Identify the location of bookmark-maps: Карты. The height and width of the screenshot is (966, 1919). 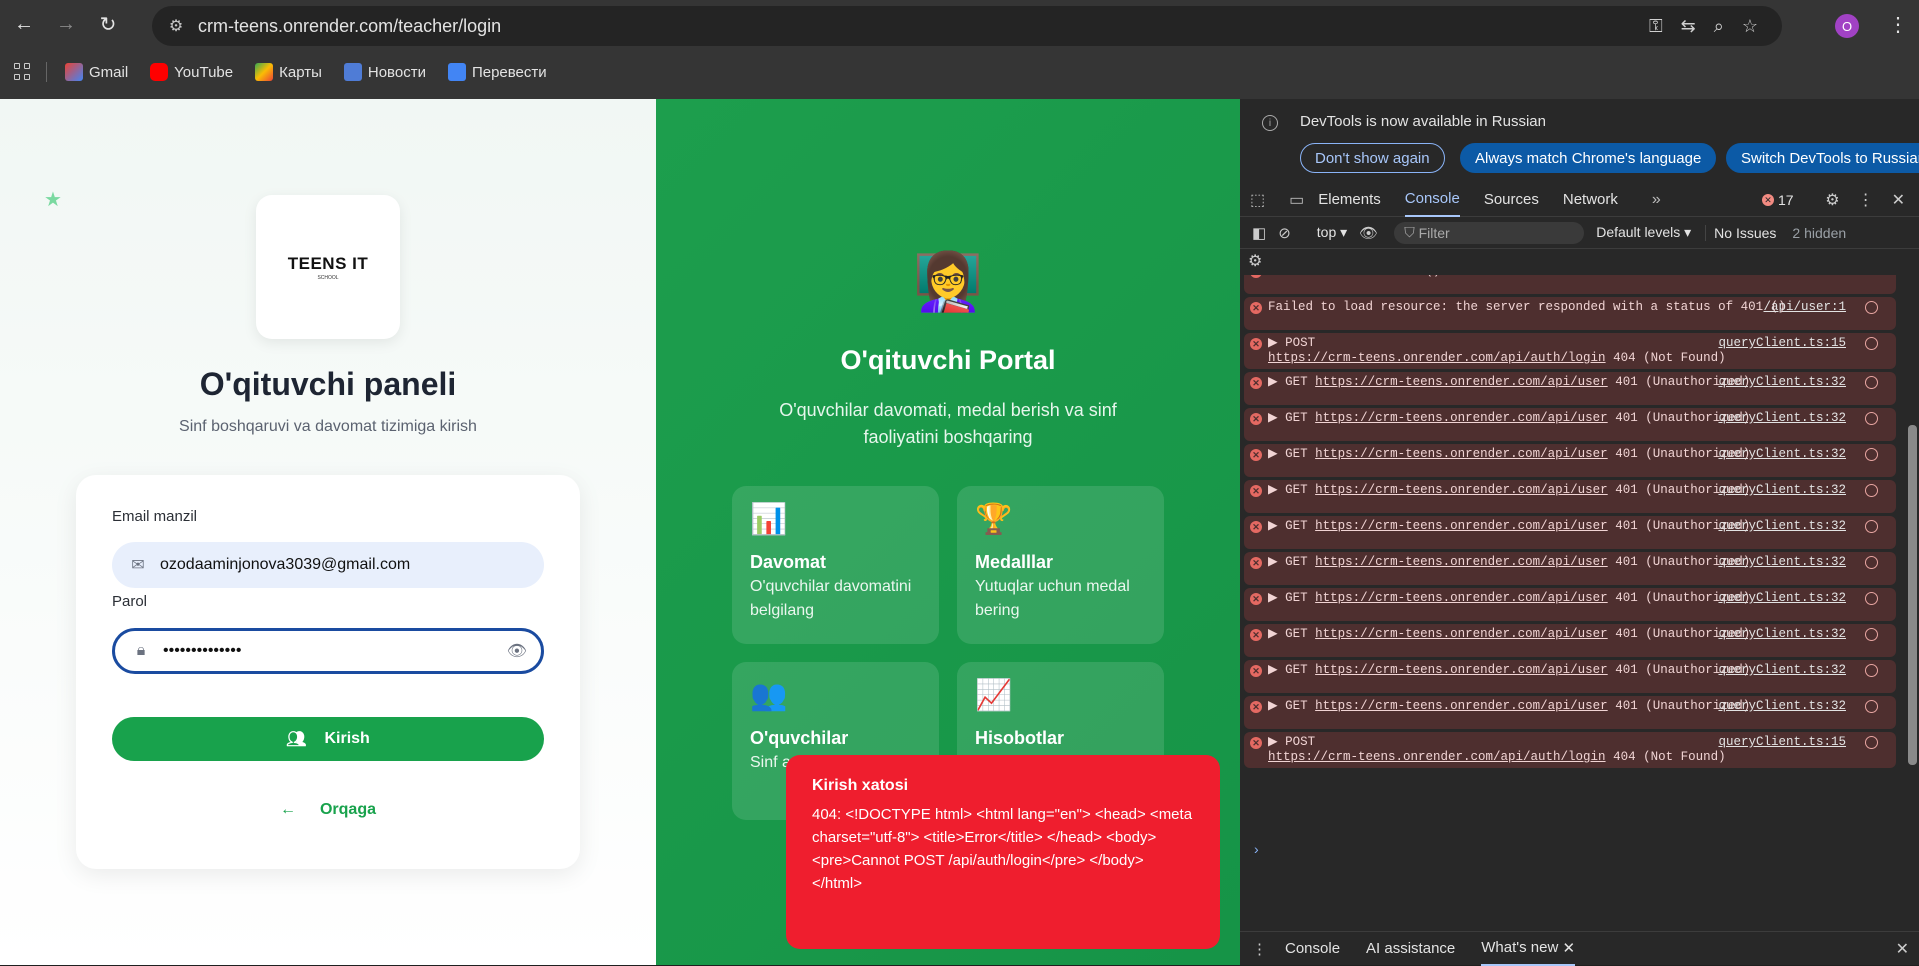
(288, 72).